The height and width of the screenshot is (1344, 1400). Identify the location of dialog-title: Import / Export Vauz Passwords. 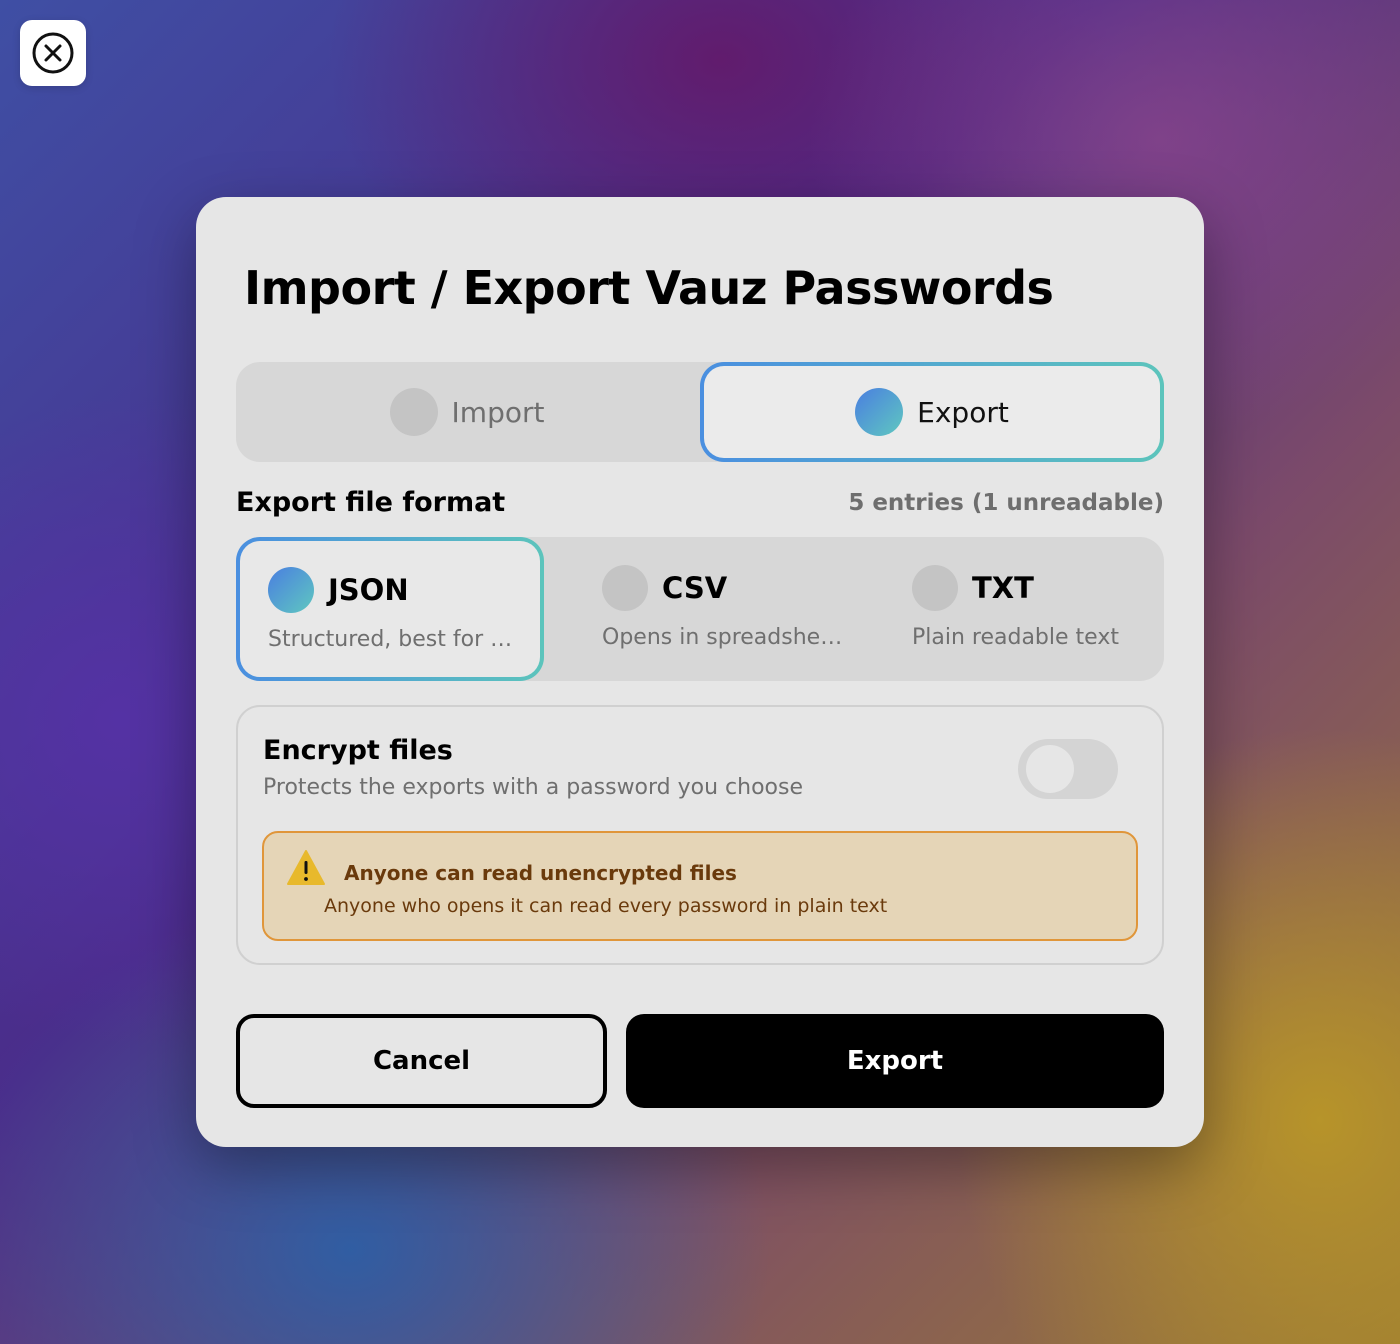
(649, 288).